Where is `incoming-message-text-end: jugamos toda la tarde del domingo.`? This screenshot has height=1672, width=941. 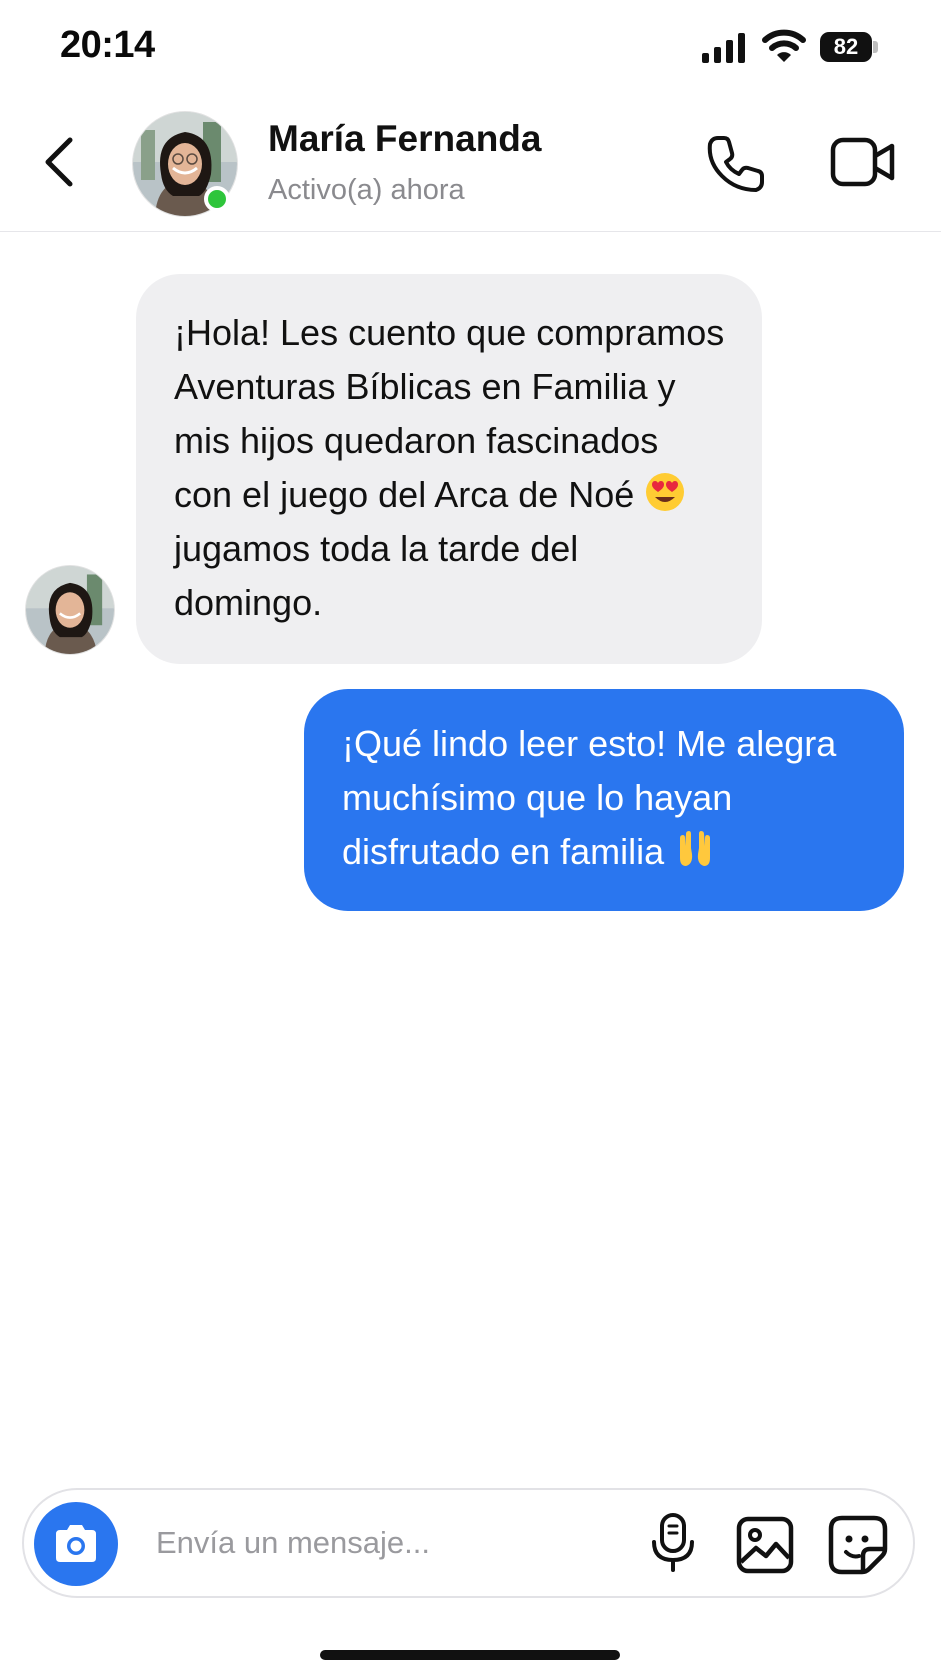 incoming-message-text-end: jugamos toda la tarde del domingo. is located at coordinates (376, 575).